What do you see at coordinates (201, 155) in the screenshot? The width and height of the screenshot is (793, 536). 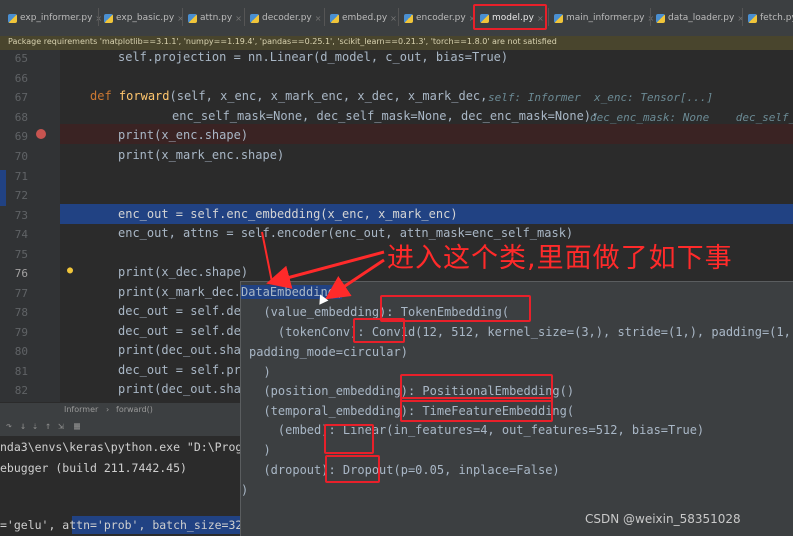 I see `code-line: print(x_mark_enc.shape)` at bounding box center [201, 155].